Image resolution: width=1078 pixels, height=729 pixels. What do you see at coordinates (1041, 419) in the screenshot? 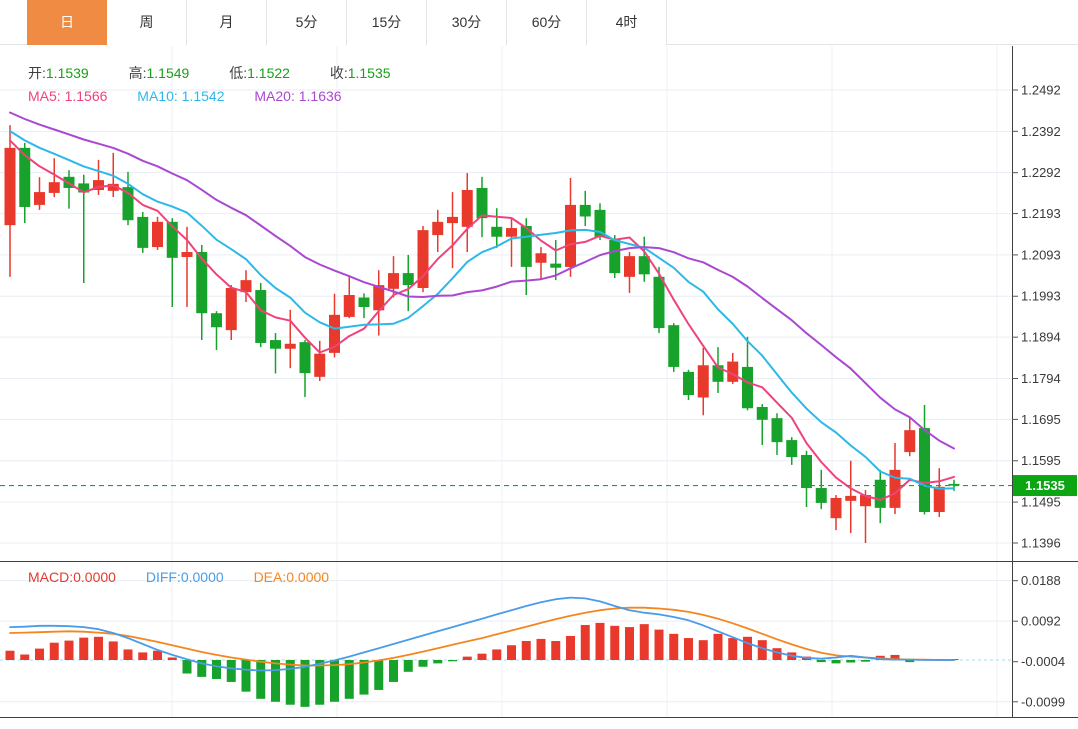
I see `axis-label: 1.1695` at bounding box center [1041, 419].